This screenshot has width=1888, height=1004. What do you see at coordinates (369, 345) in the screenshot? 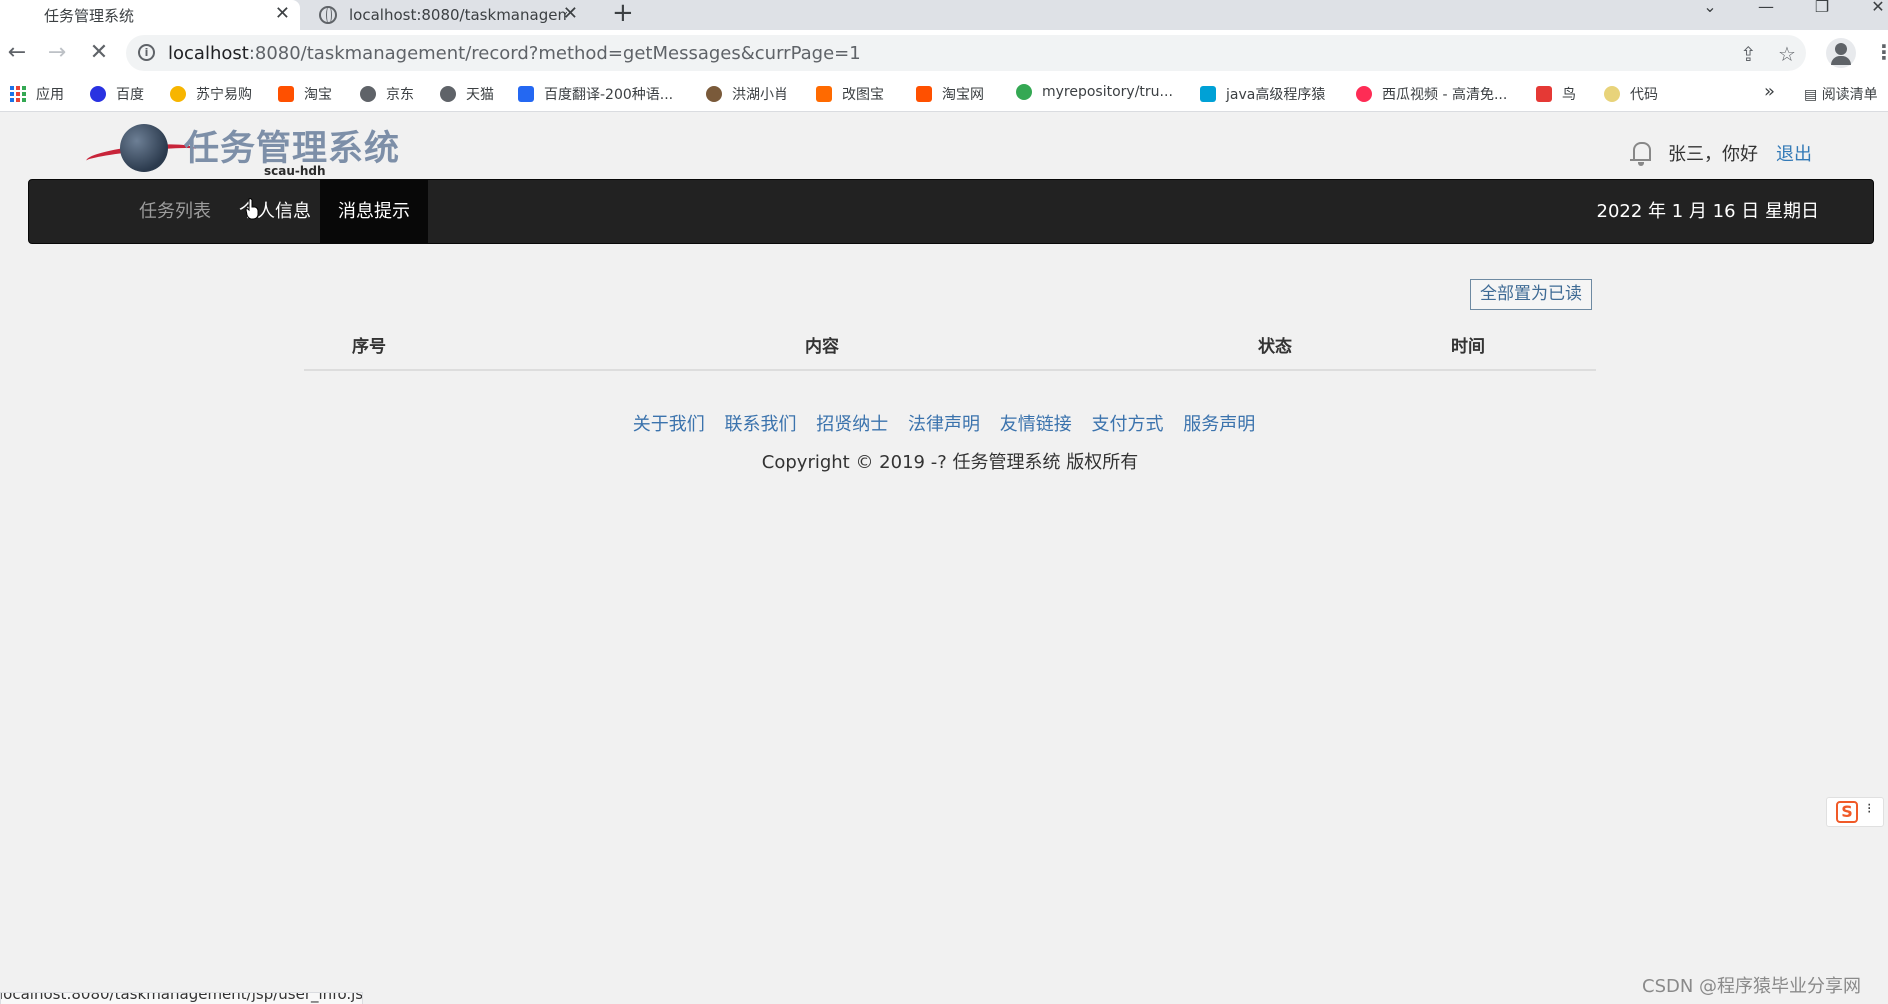
I see `column-header-index: 序号` at bounding box center [369, 345].